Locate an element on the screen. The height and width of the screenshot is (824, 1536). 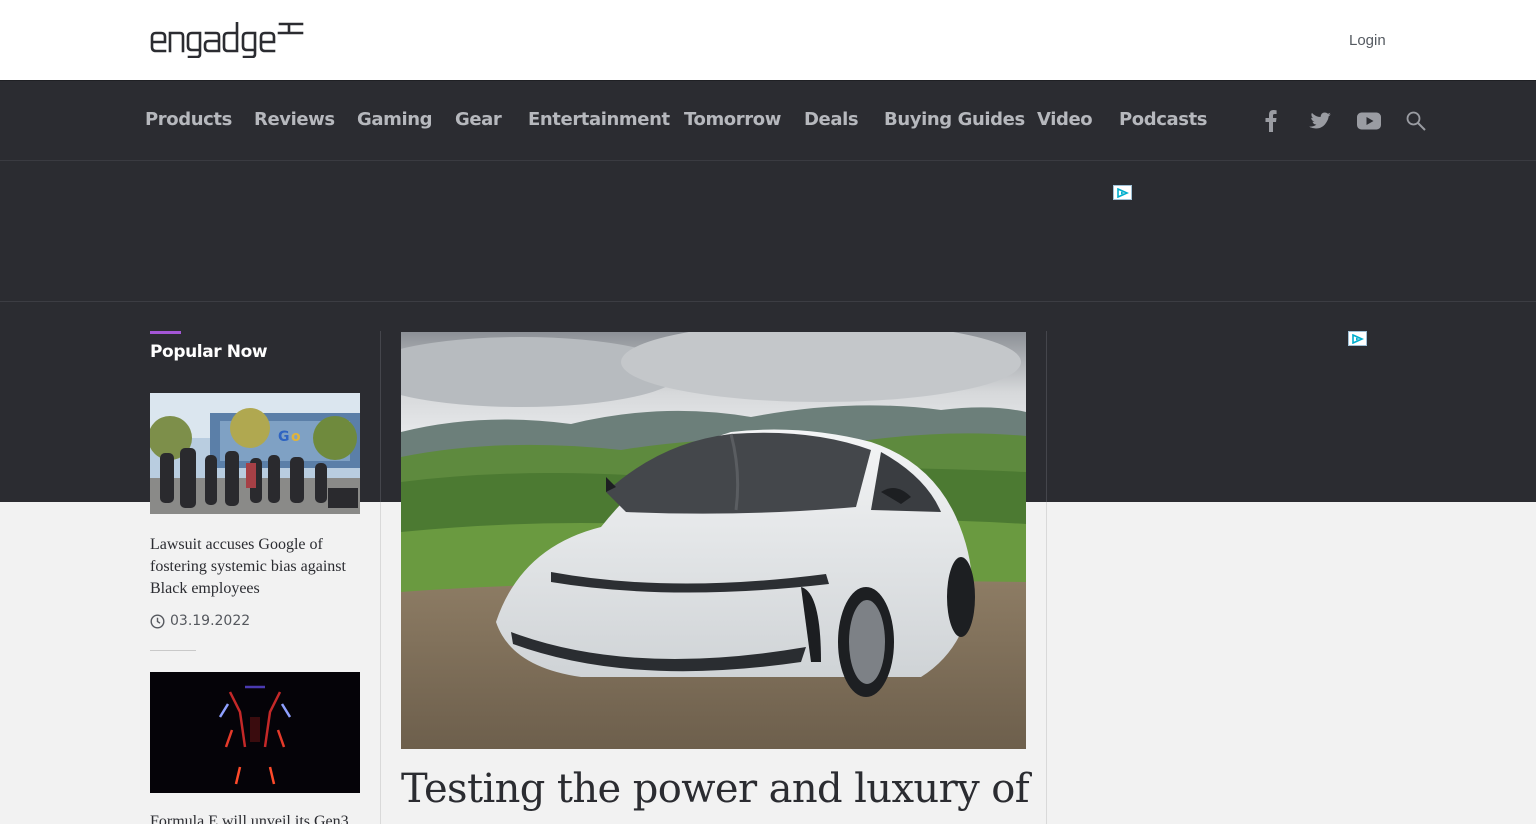
story-title: Formula E will unveil its Gen3 is located at coordinates (257, 817).